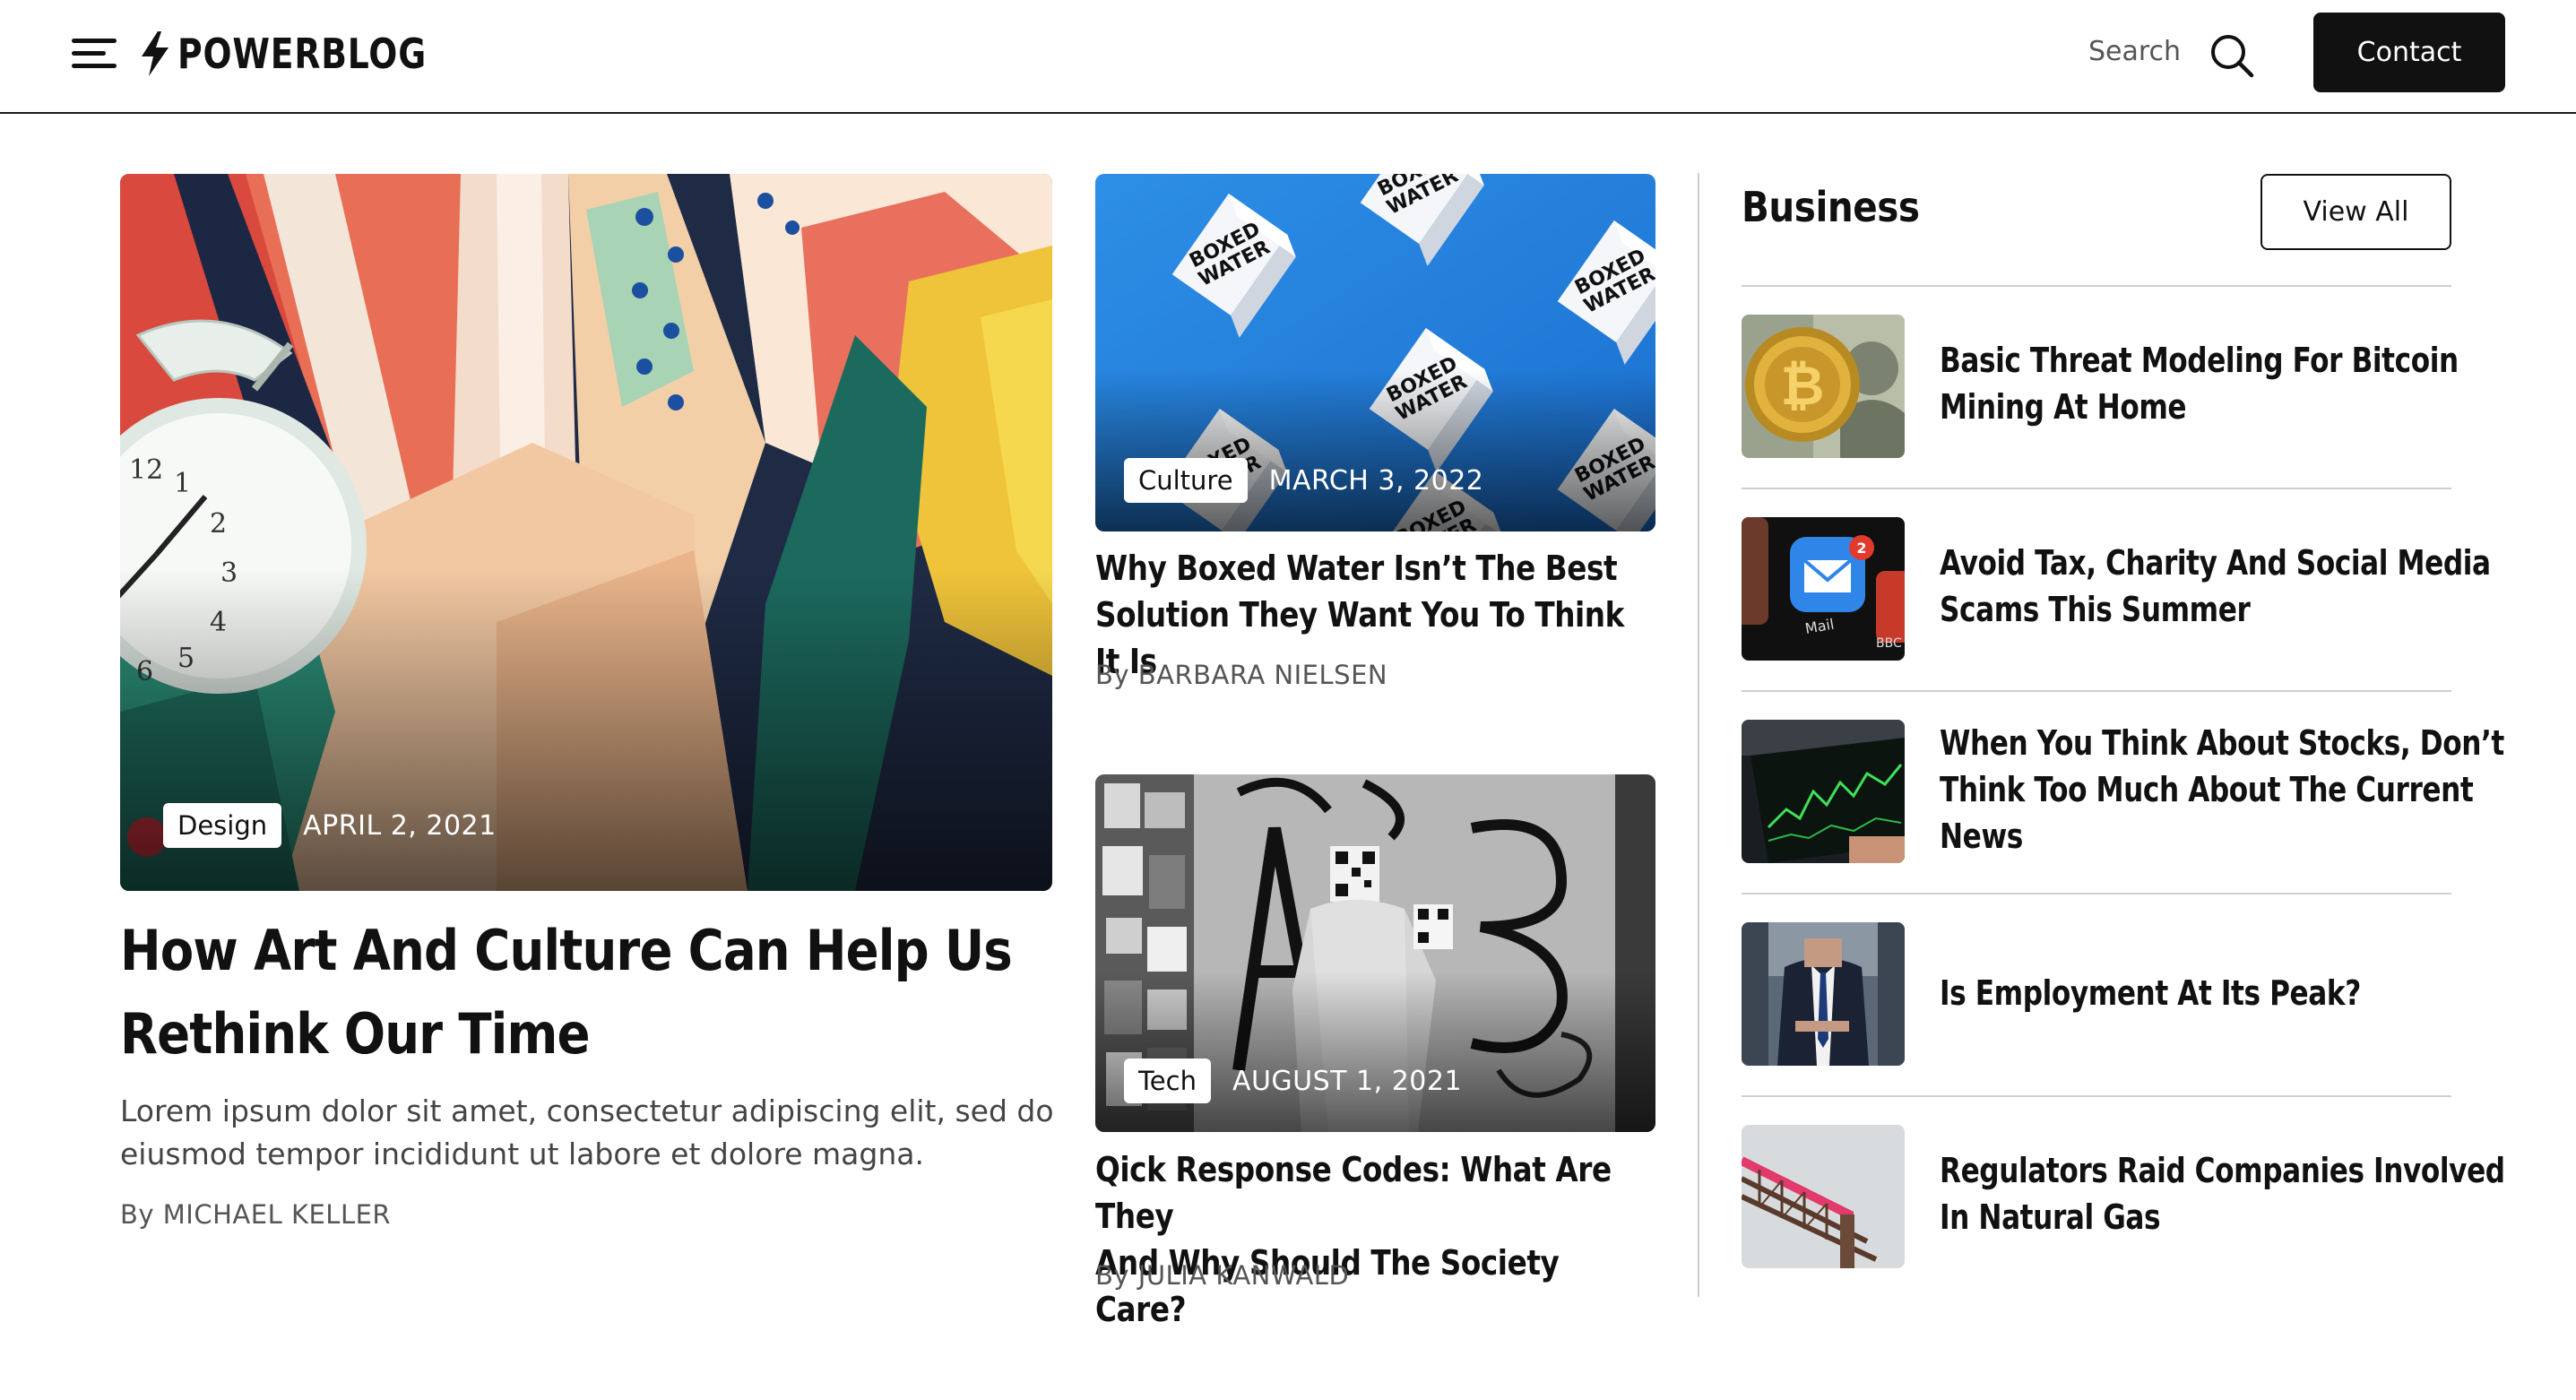 This screenshot has height=1400, width=2576. Describe the element at coordinates (1288, 57) in the screenshot. I see `site-header: POWERBLOG Search Contact` at that location.